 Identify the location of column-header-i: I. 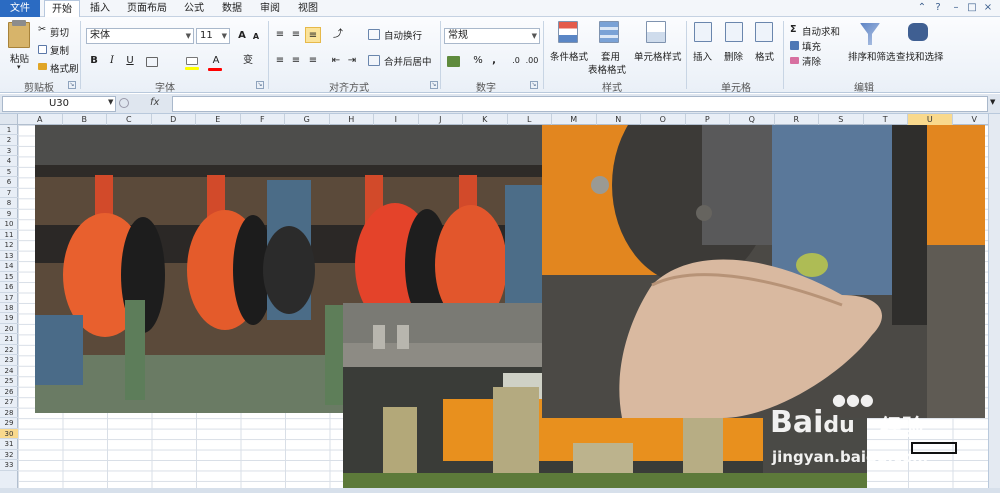
(396, 119).